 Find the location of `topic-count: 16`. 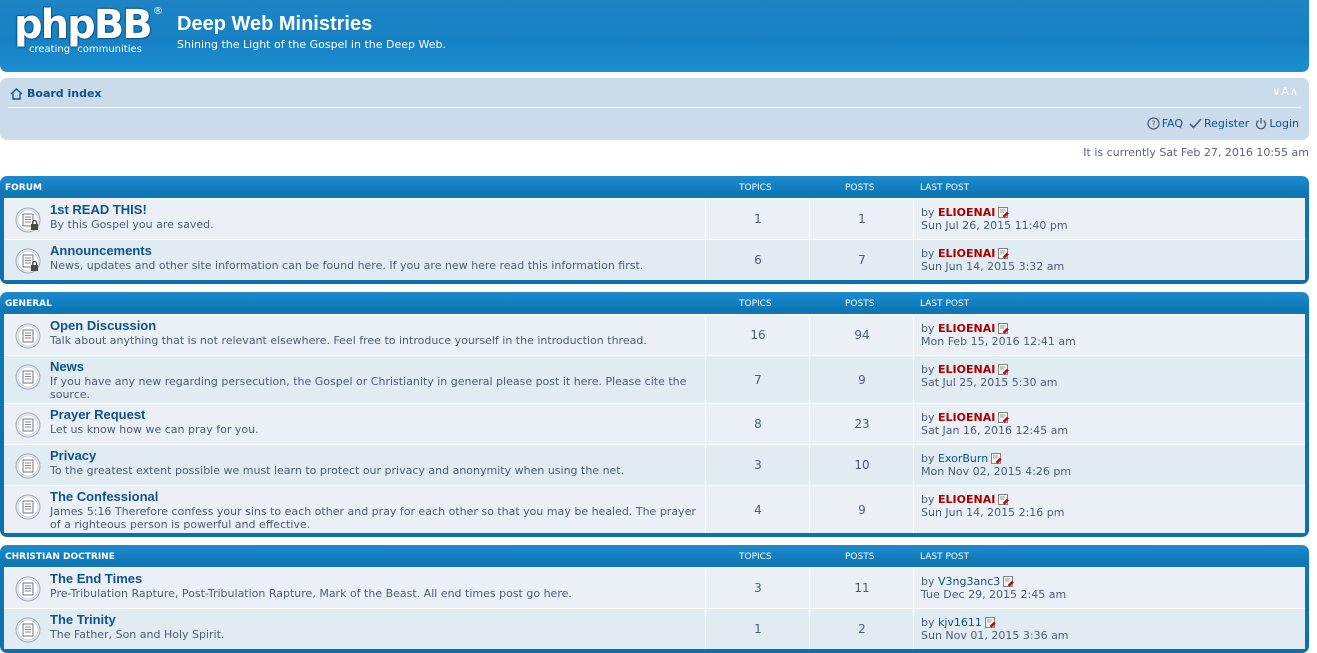

topic-count: 16 is located at coordinates (757, 335).